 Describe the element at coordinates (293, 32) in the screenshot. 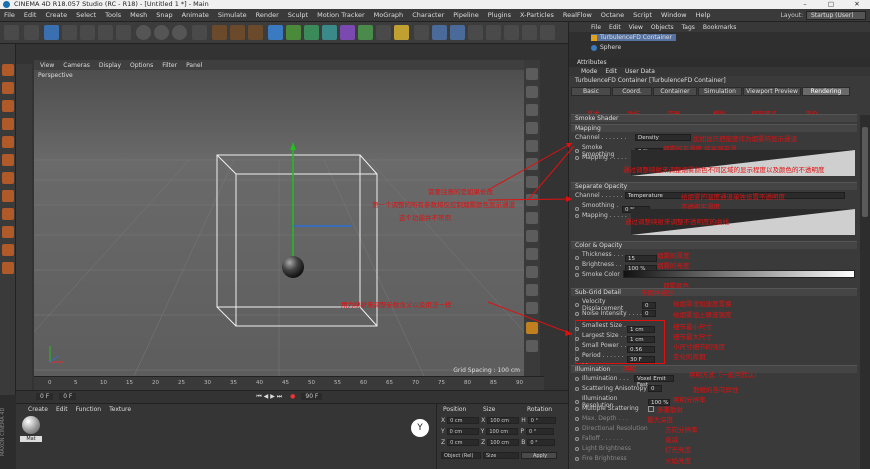

I see `pen-spline-icon` at that location.